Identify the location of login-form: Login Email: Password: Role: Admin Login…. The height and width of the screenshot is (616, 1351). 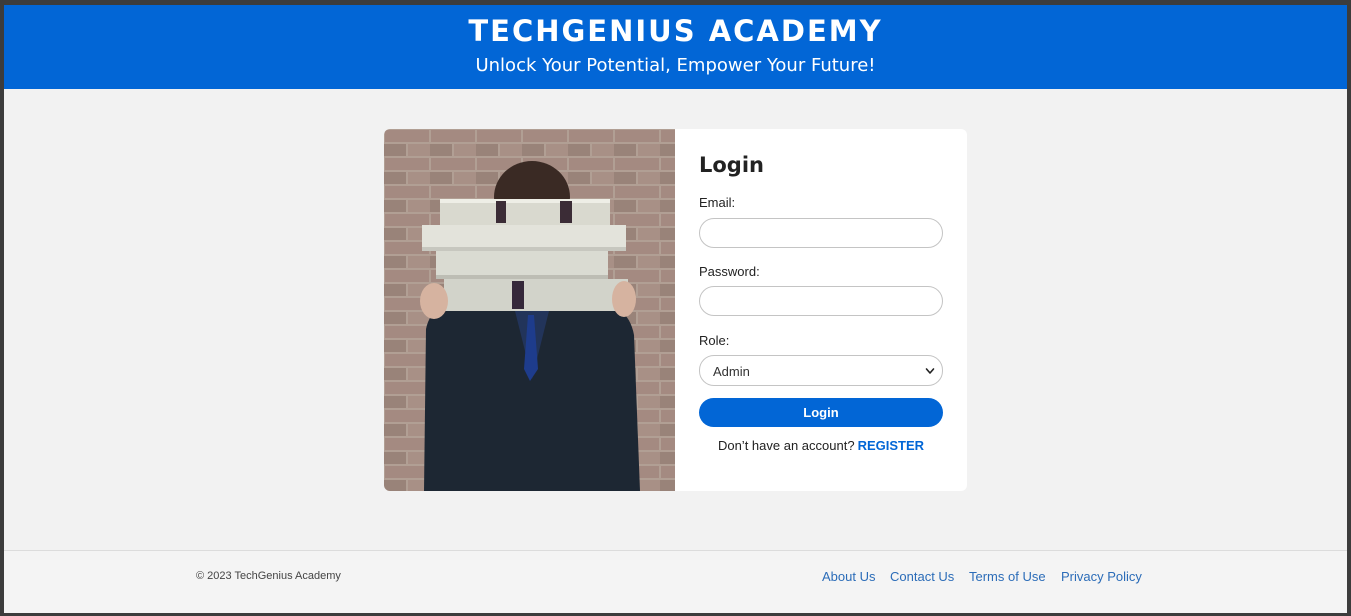
(821, 310).